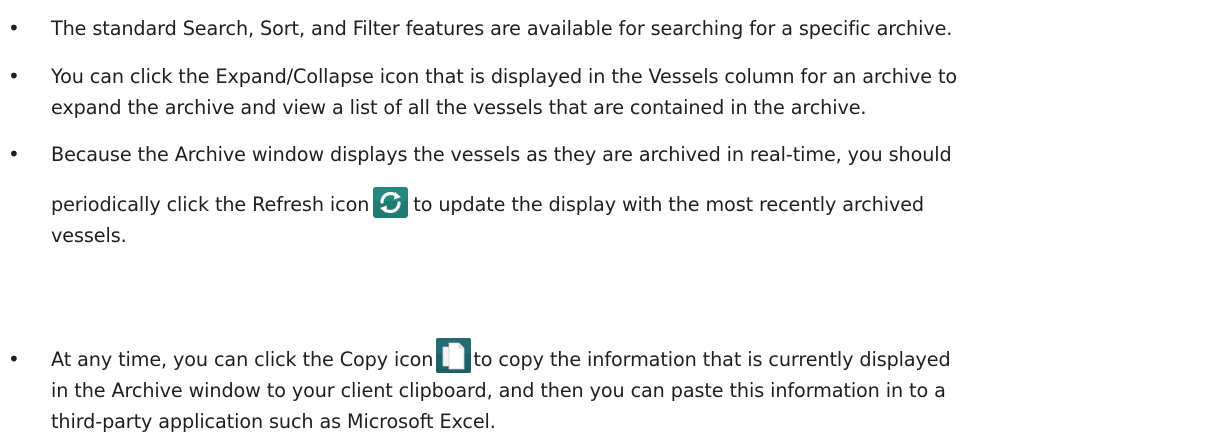 This screenshot has height=447, width=1215. I want to click on text-line: vessels., so click(89, 235).